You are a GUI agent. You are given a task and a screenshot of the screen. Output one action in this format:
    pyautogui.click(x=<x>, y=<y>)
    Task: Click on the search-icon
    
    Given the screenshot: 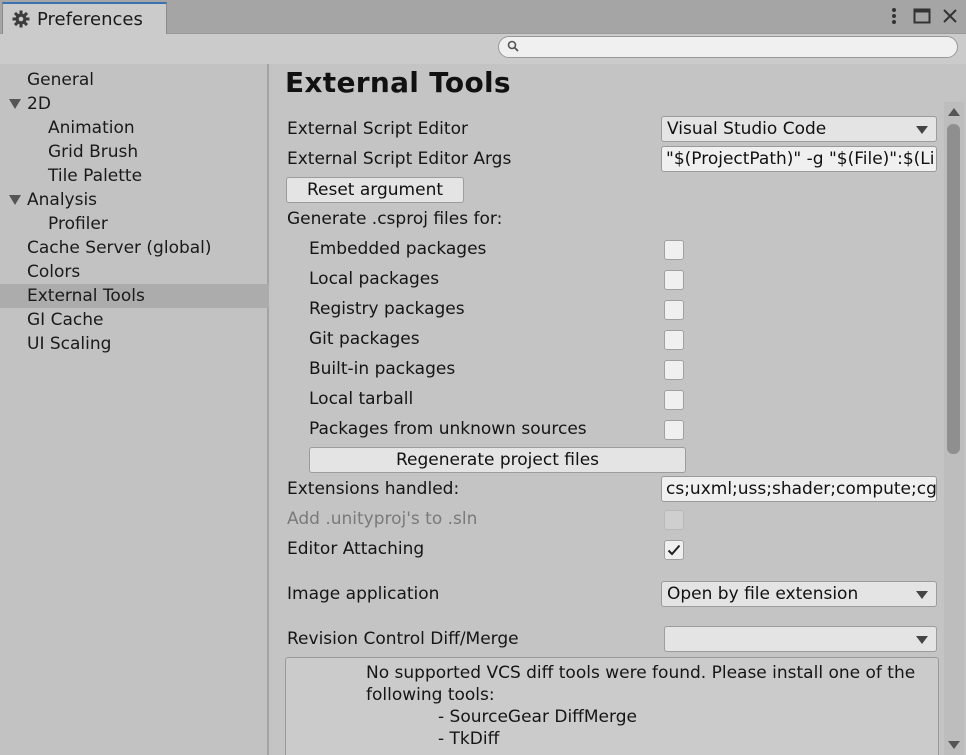 What is the action you would take?
    pyautogui.click(x=513, y=47)
    